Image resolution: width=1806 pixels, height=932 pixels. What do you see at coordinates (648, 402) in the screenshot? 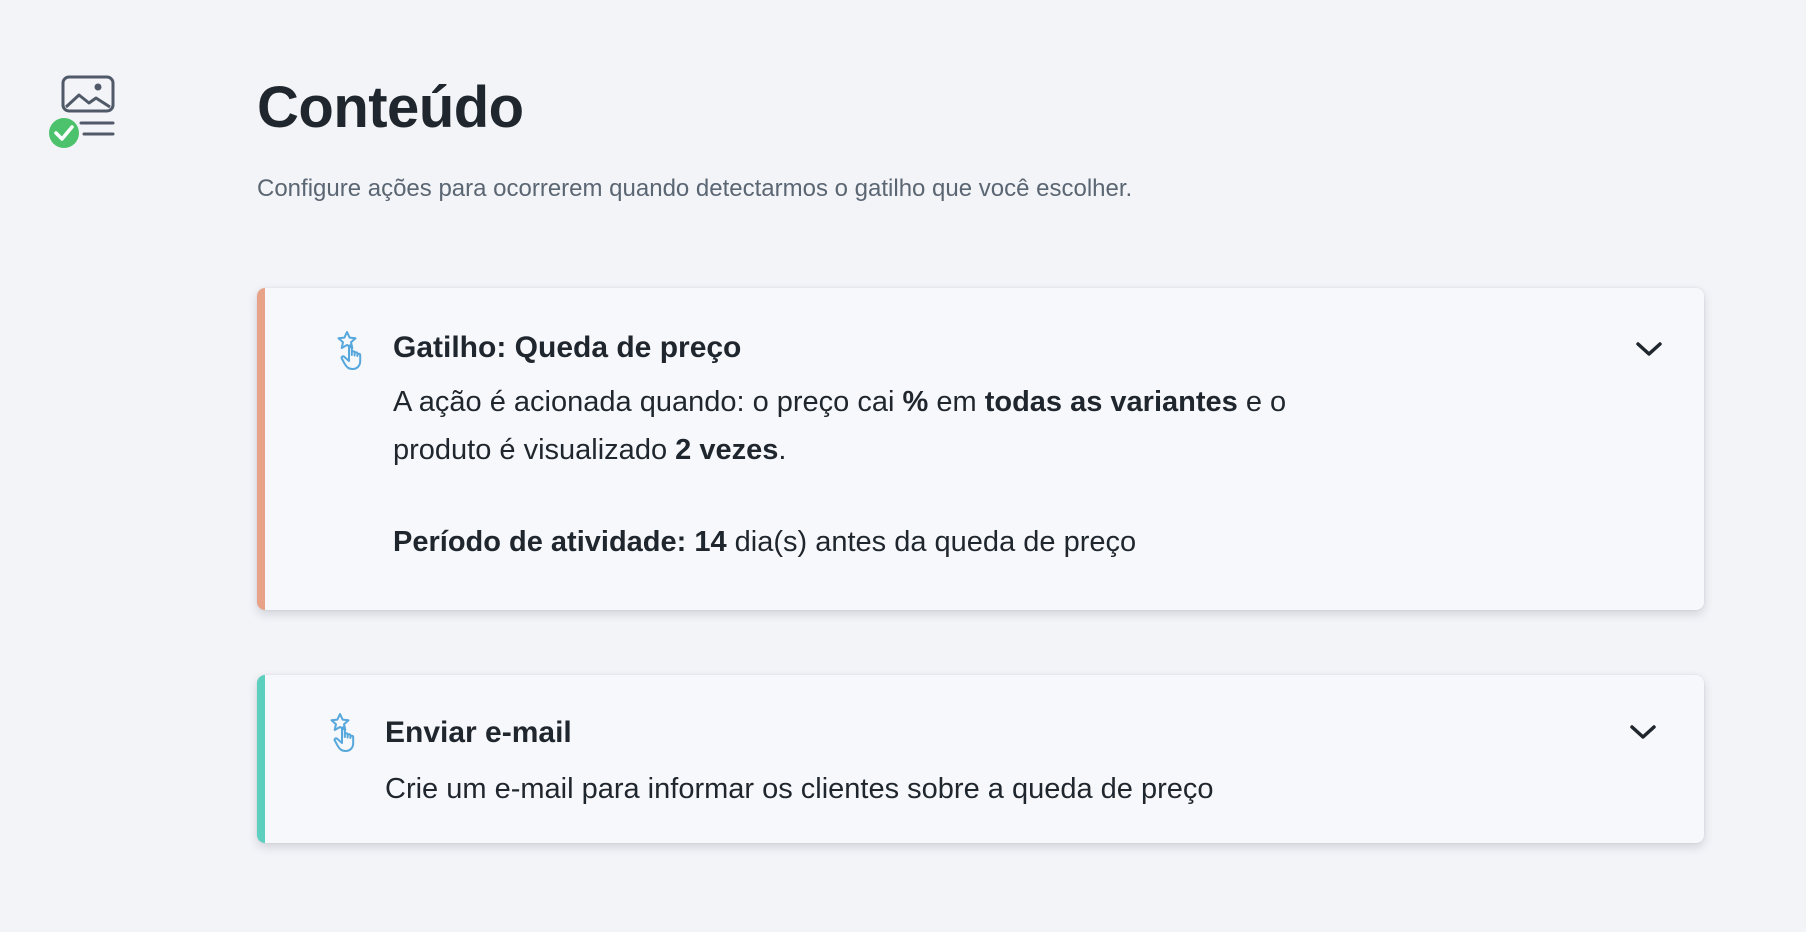
I see `trigger-text-prefix: A ação é acionada quando: o preço cai` at bounding box center [648, 402].